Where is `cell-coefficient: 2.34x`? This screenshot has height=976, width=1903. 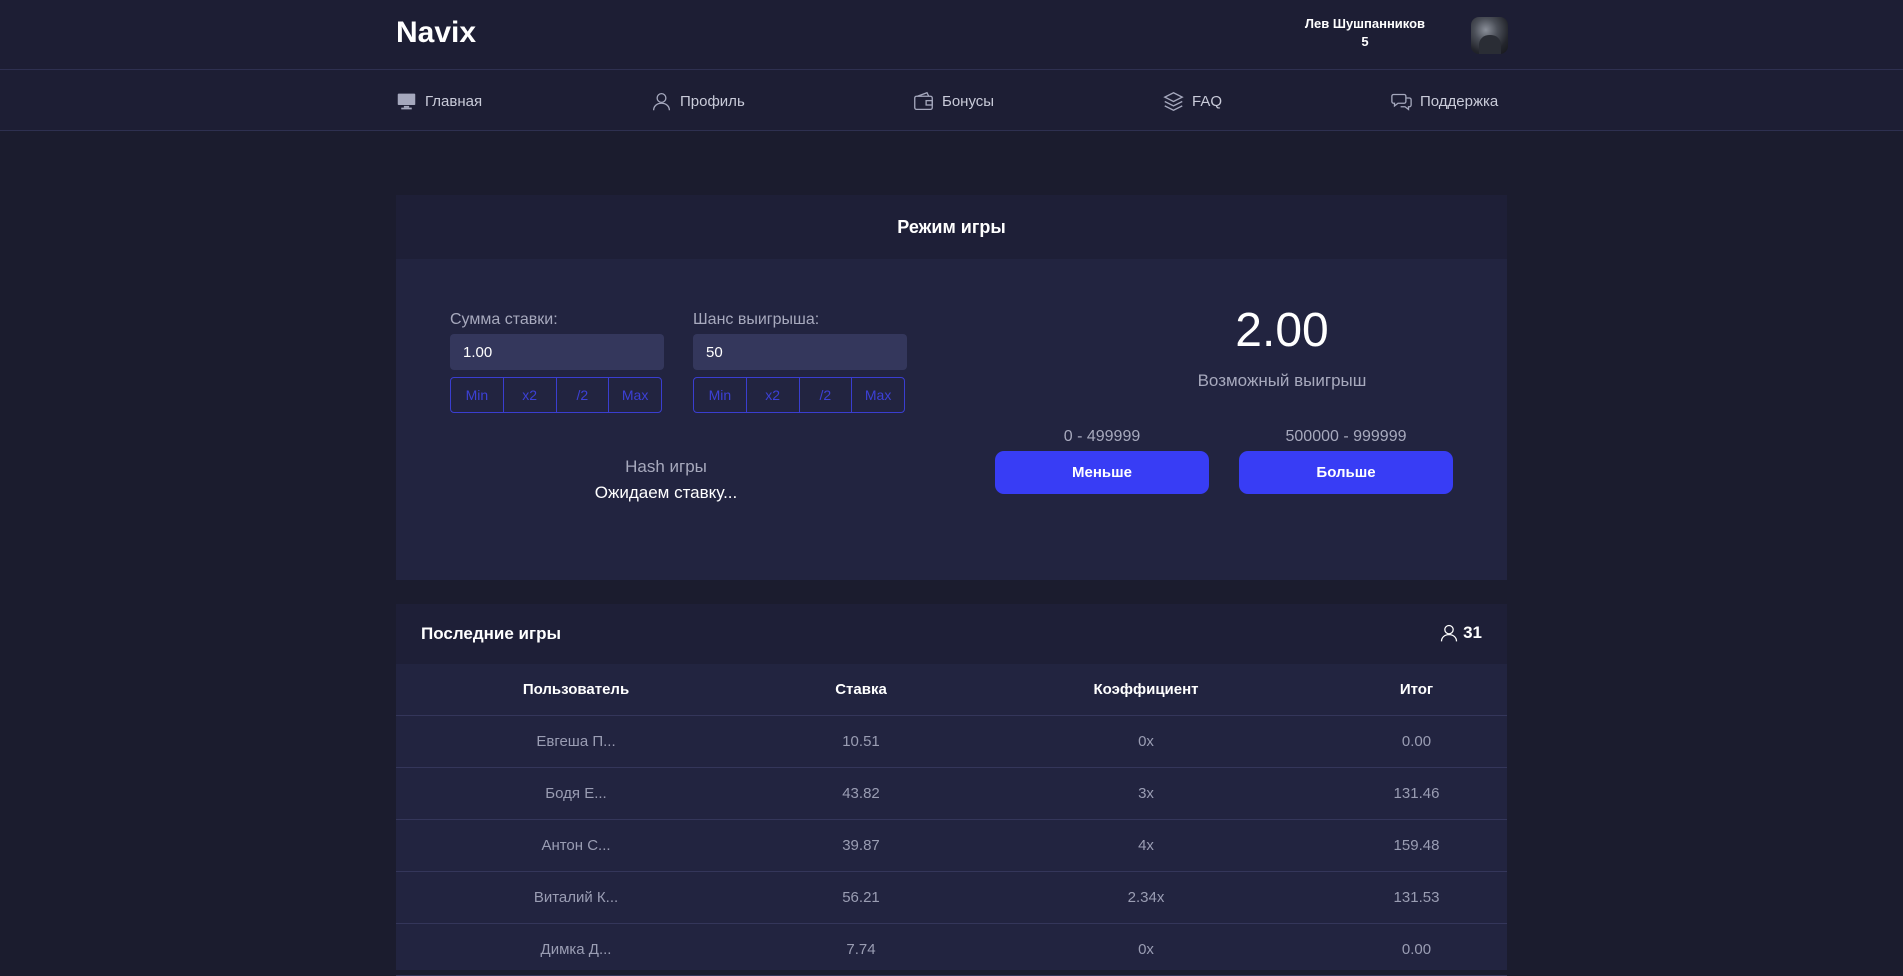 cell-coefficient: 2.34x is located at coordinates (1146, 897).